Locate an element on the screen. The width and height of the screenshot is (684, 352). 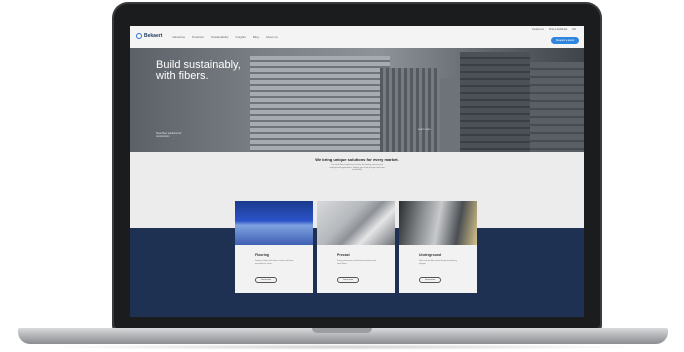
request-quote-button: Request a quote is located at coordinates (565, 40).